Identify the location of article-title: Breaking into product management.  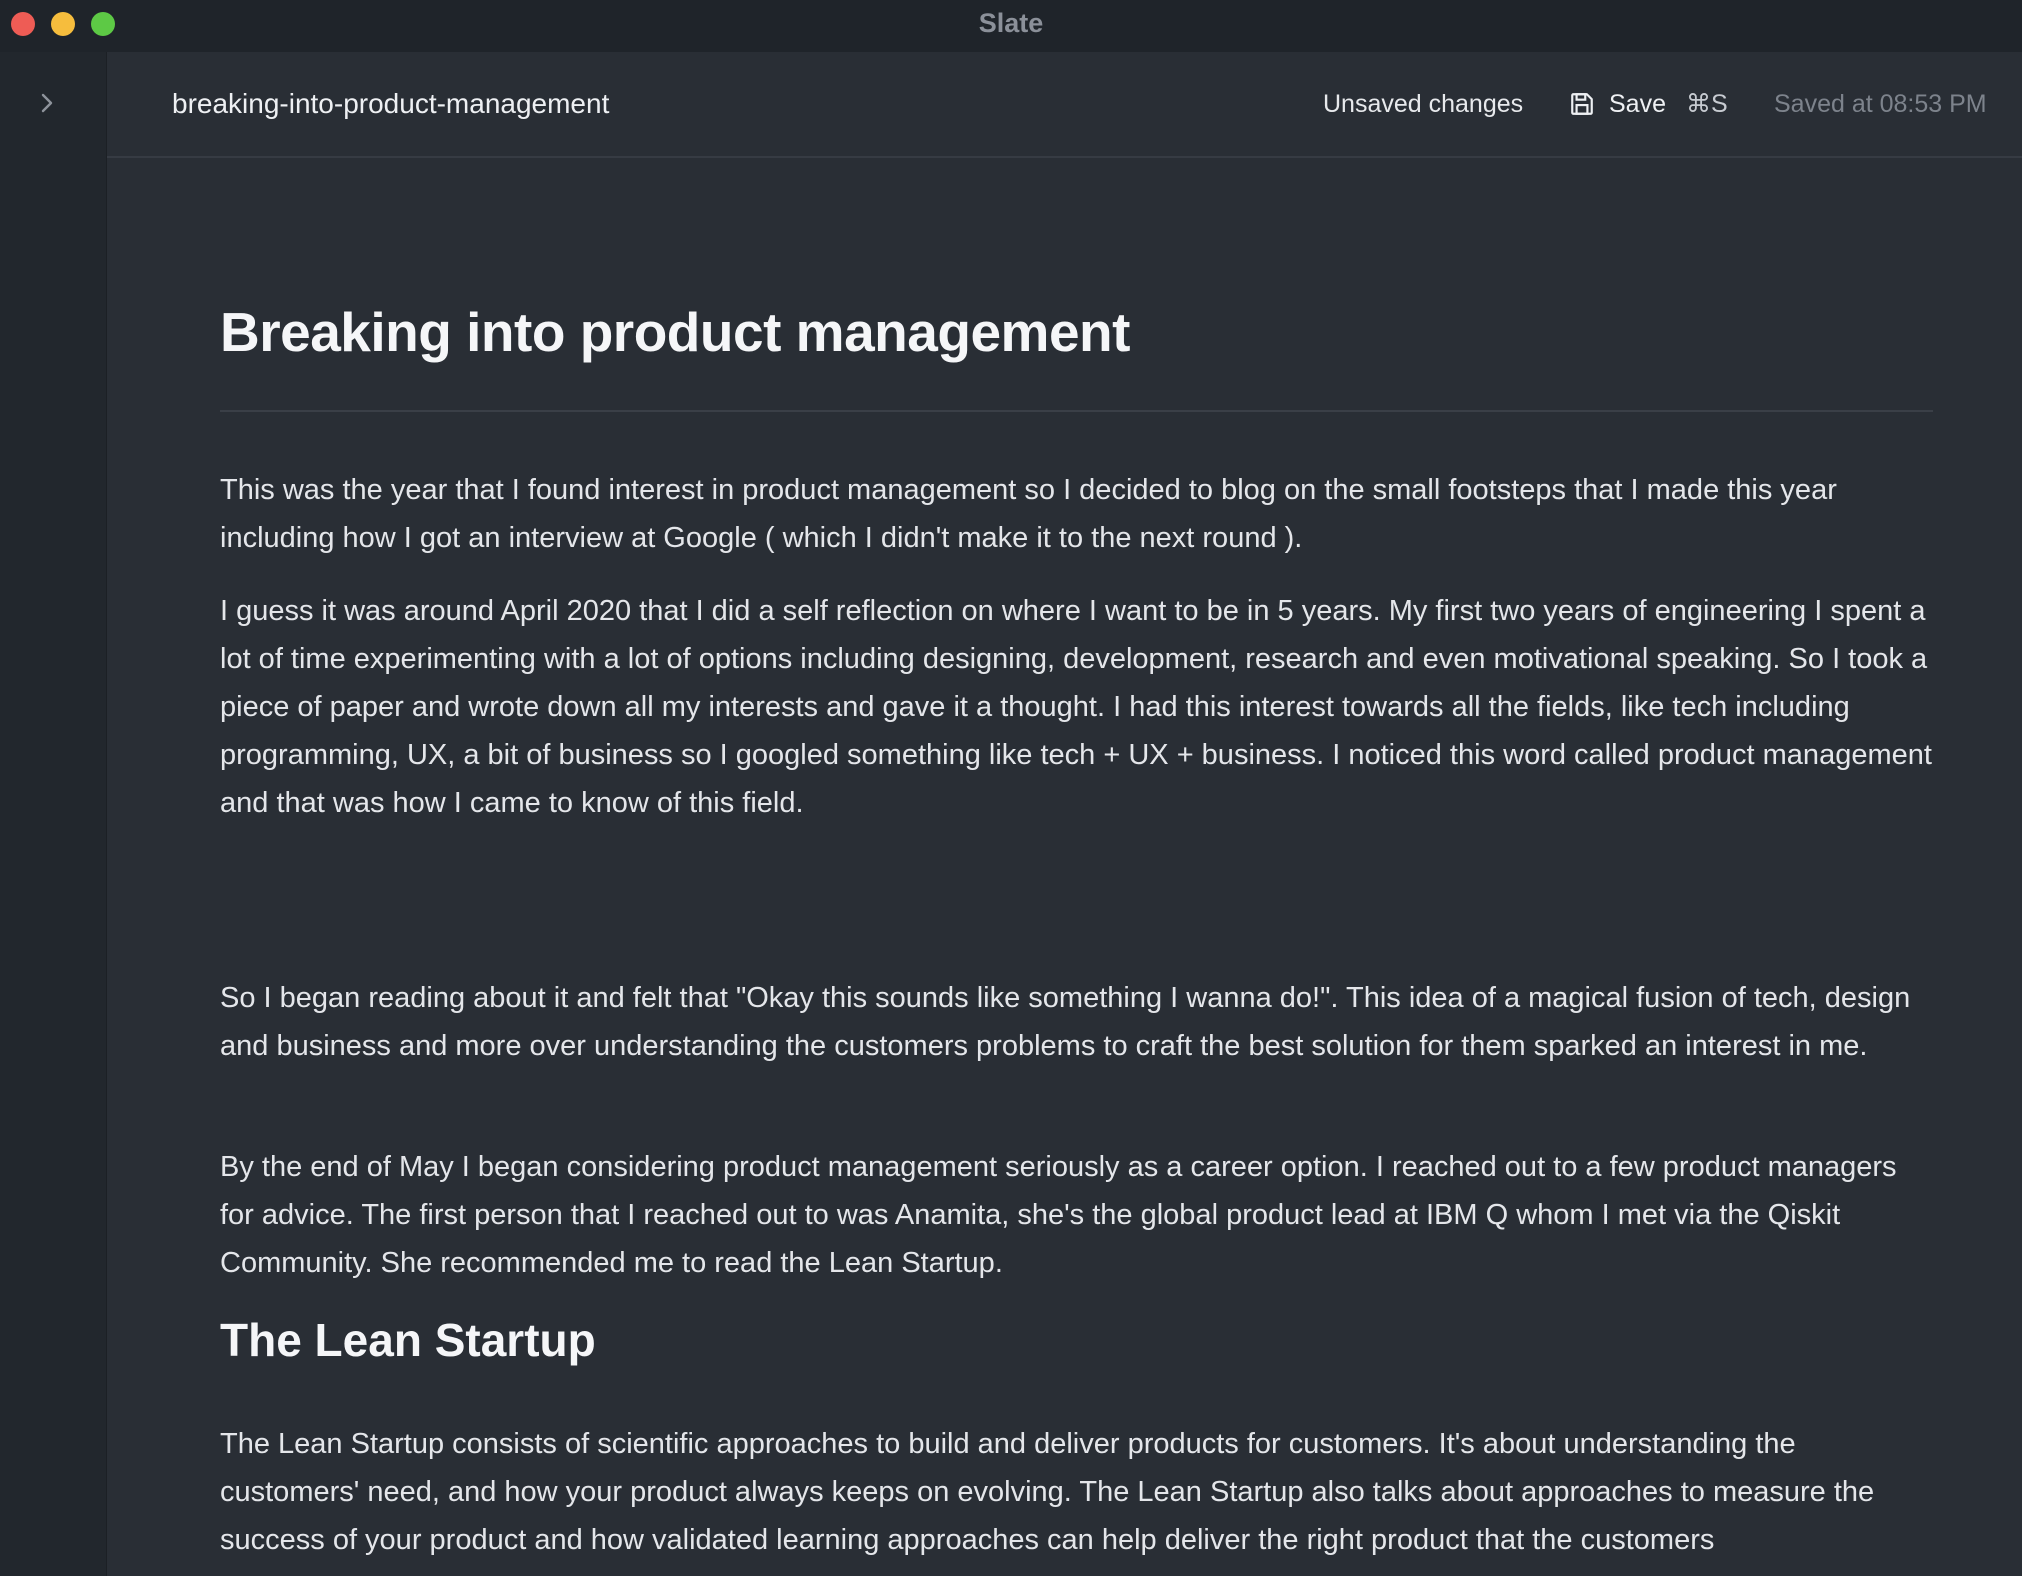
(1076, 332).